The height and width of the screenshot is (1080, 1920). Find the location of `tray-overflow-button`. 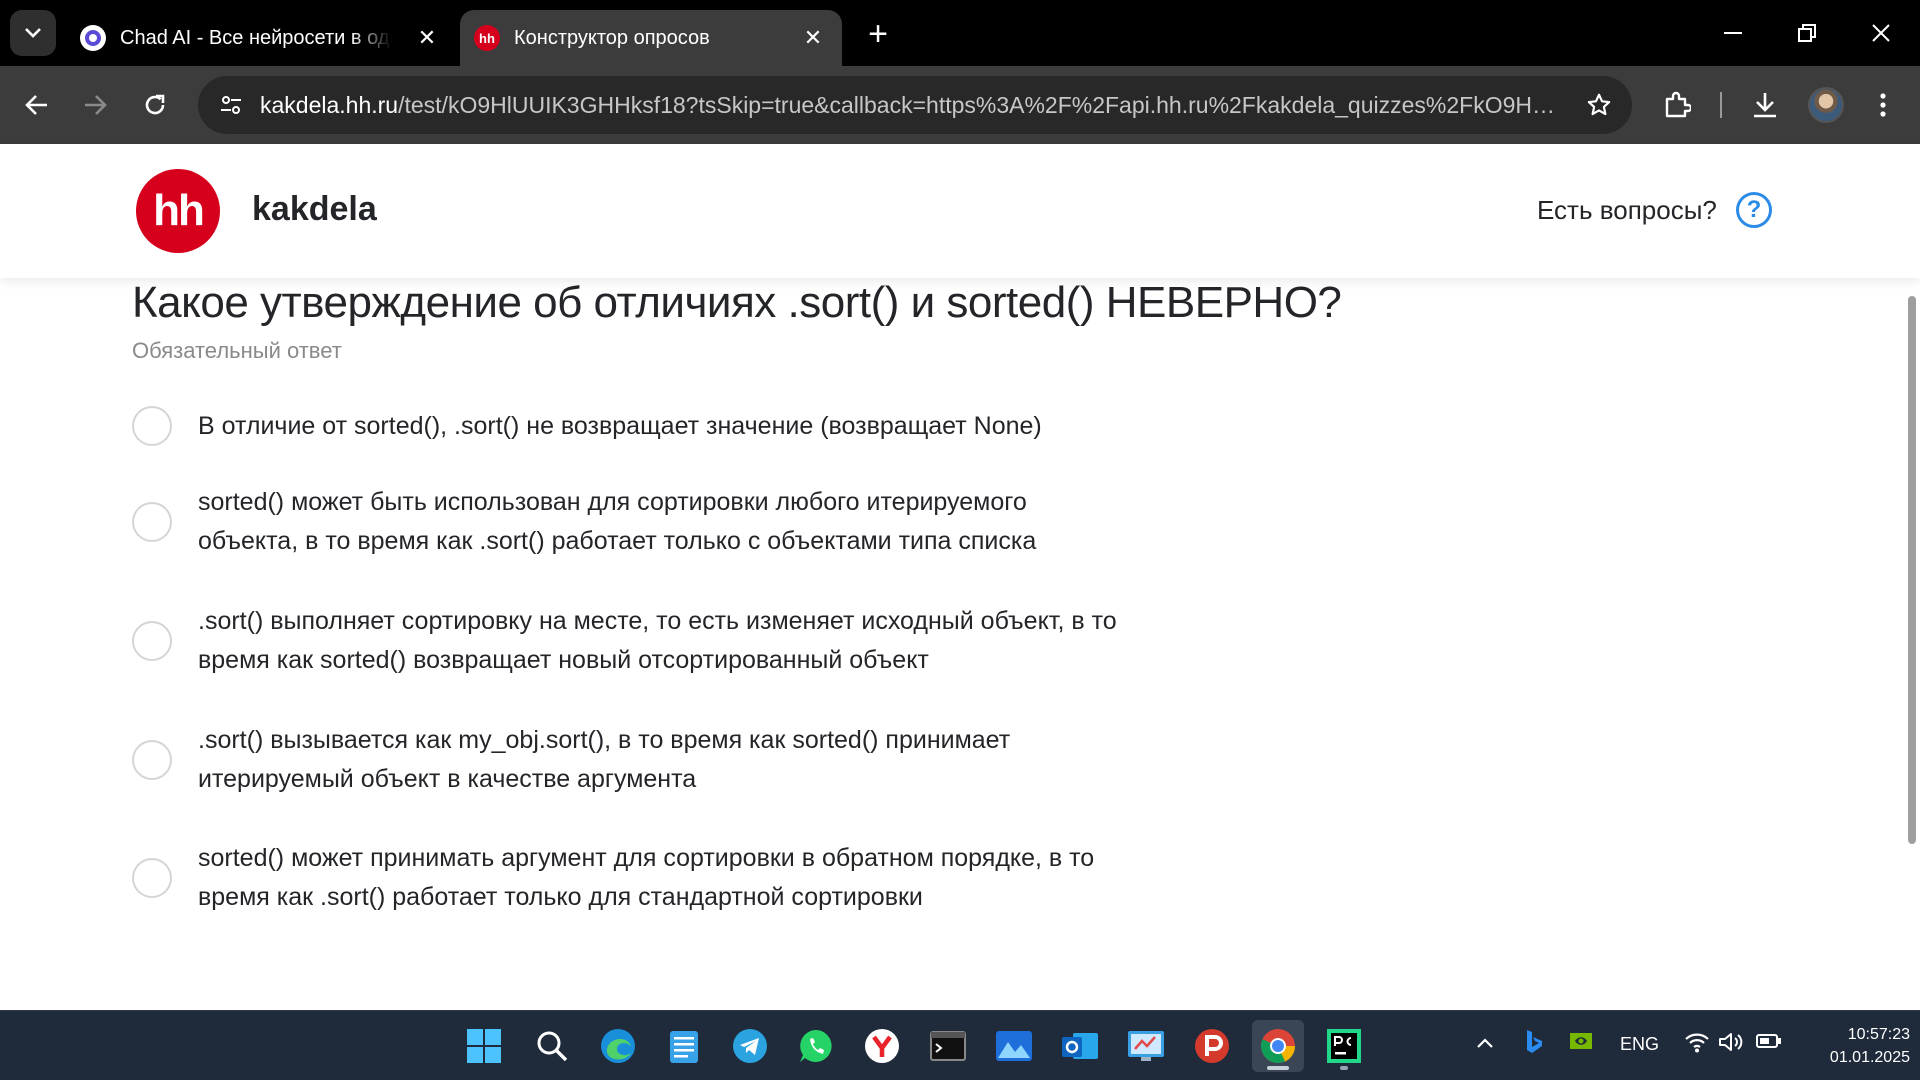

tray-overflow-button is located at coordinates (1485, 1043).